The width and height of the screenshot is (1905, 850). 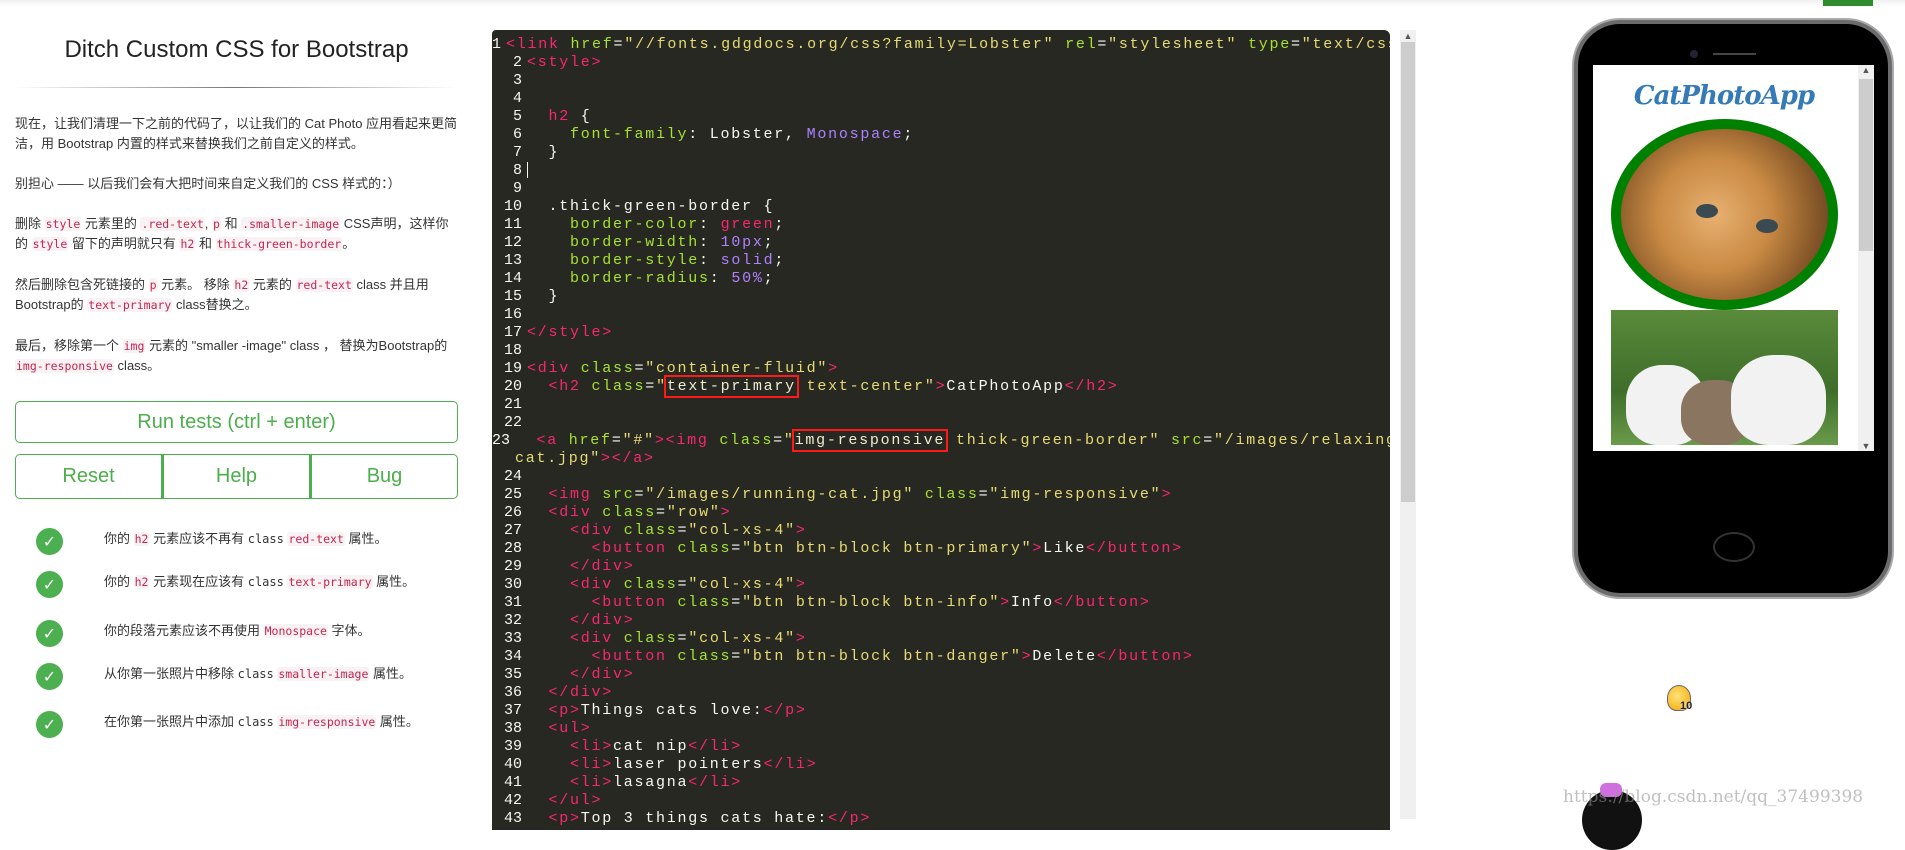 What do you see at coordinates (737, 368) in the screenshot?
I see `code-token: "container-fluid"` at bounding box center [737, 368].